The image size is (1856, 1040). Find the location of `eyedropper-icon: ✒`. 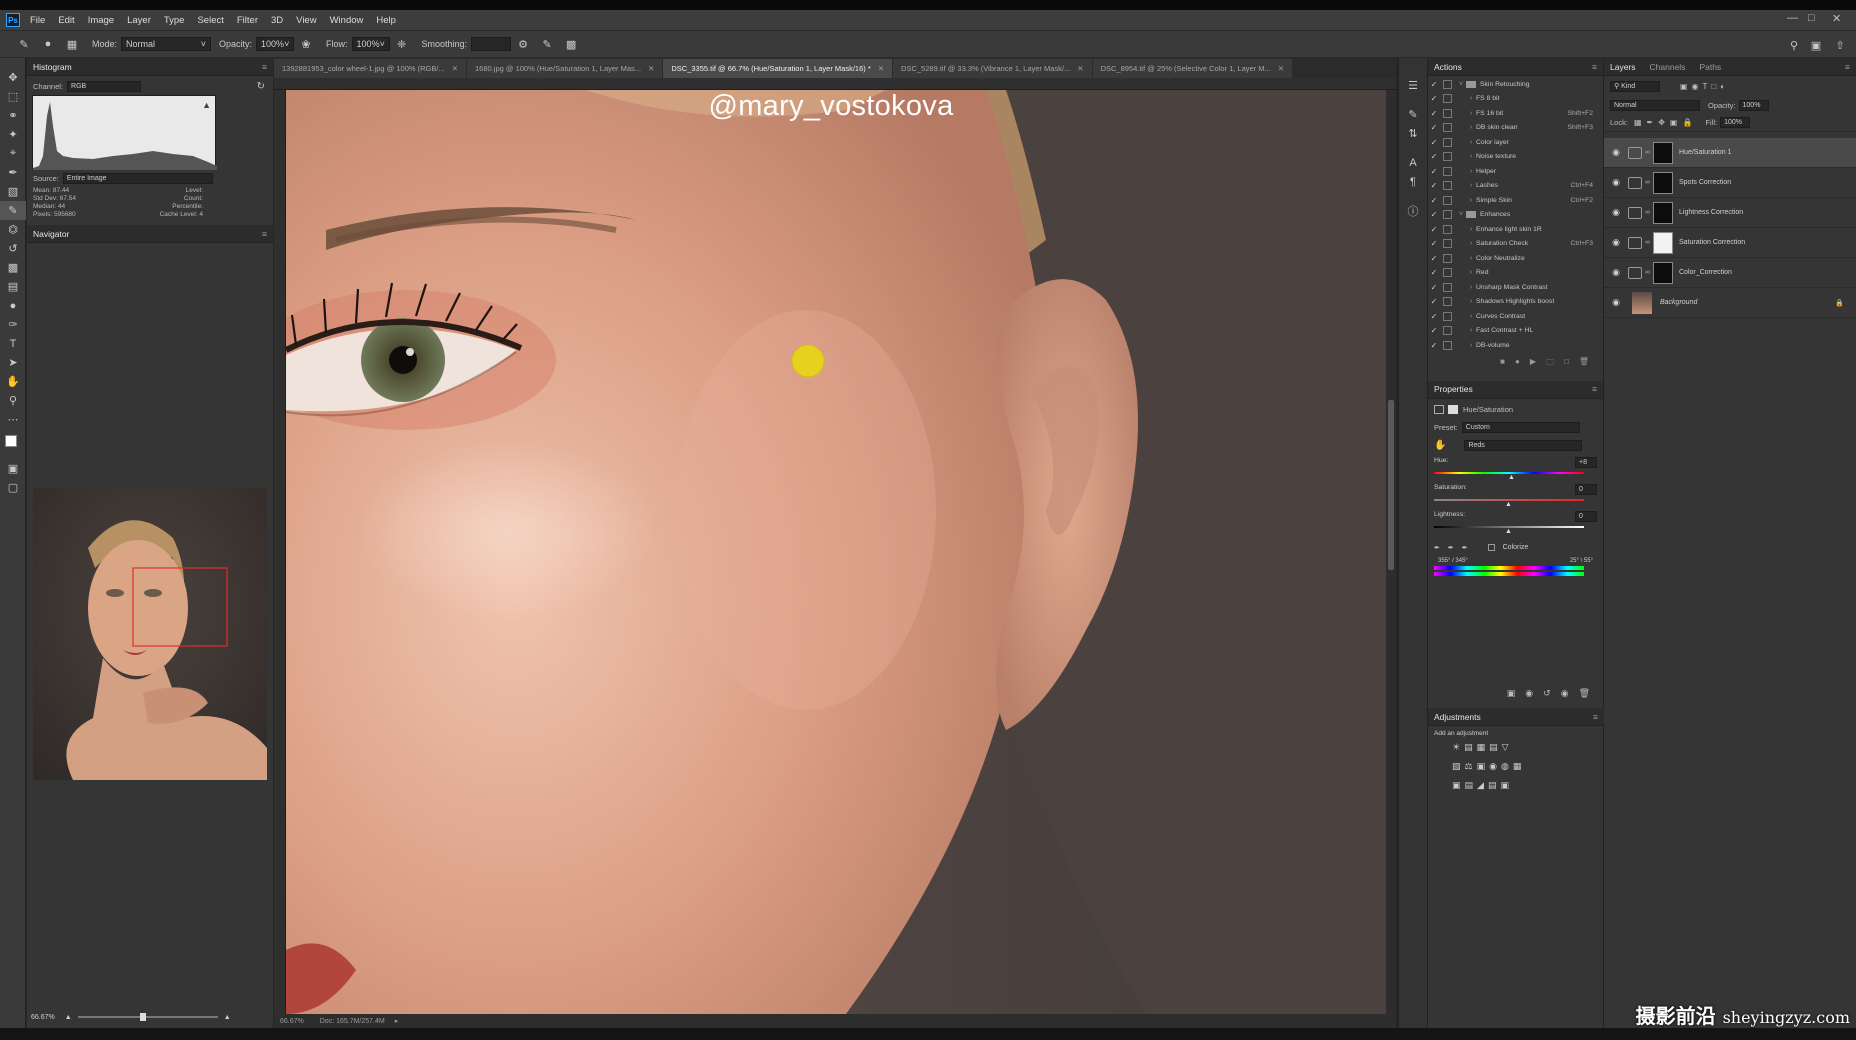

eyedropper-icon: ✒ is located at coordinates (1437, 548).